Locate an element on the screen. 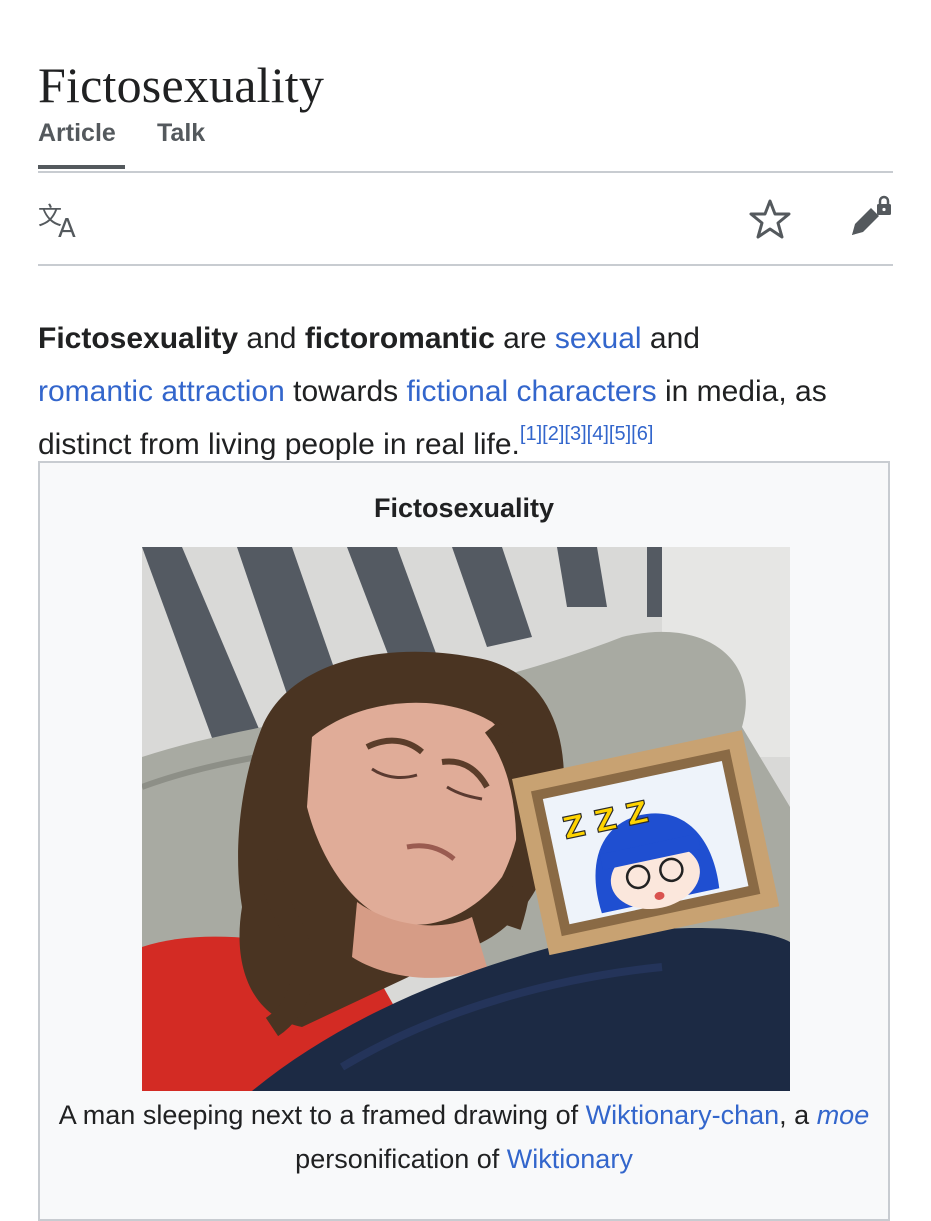 The height and width of the screenshot is (1221, 931). link-fictional-characters: fictional characters is located at coordinates (532, 391).